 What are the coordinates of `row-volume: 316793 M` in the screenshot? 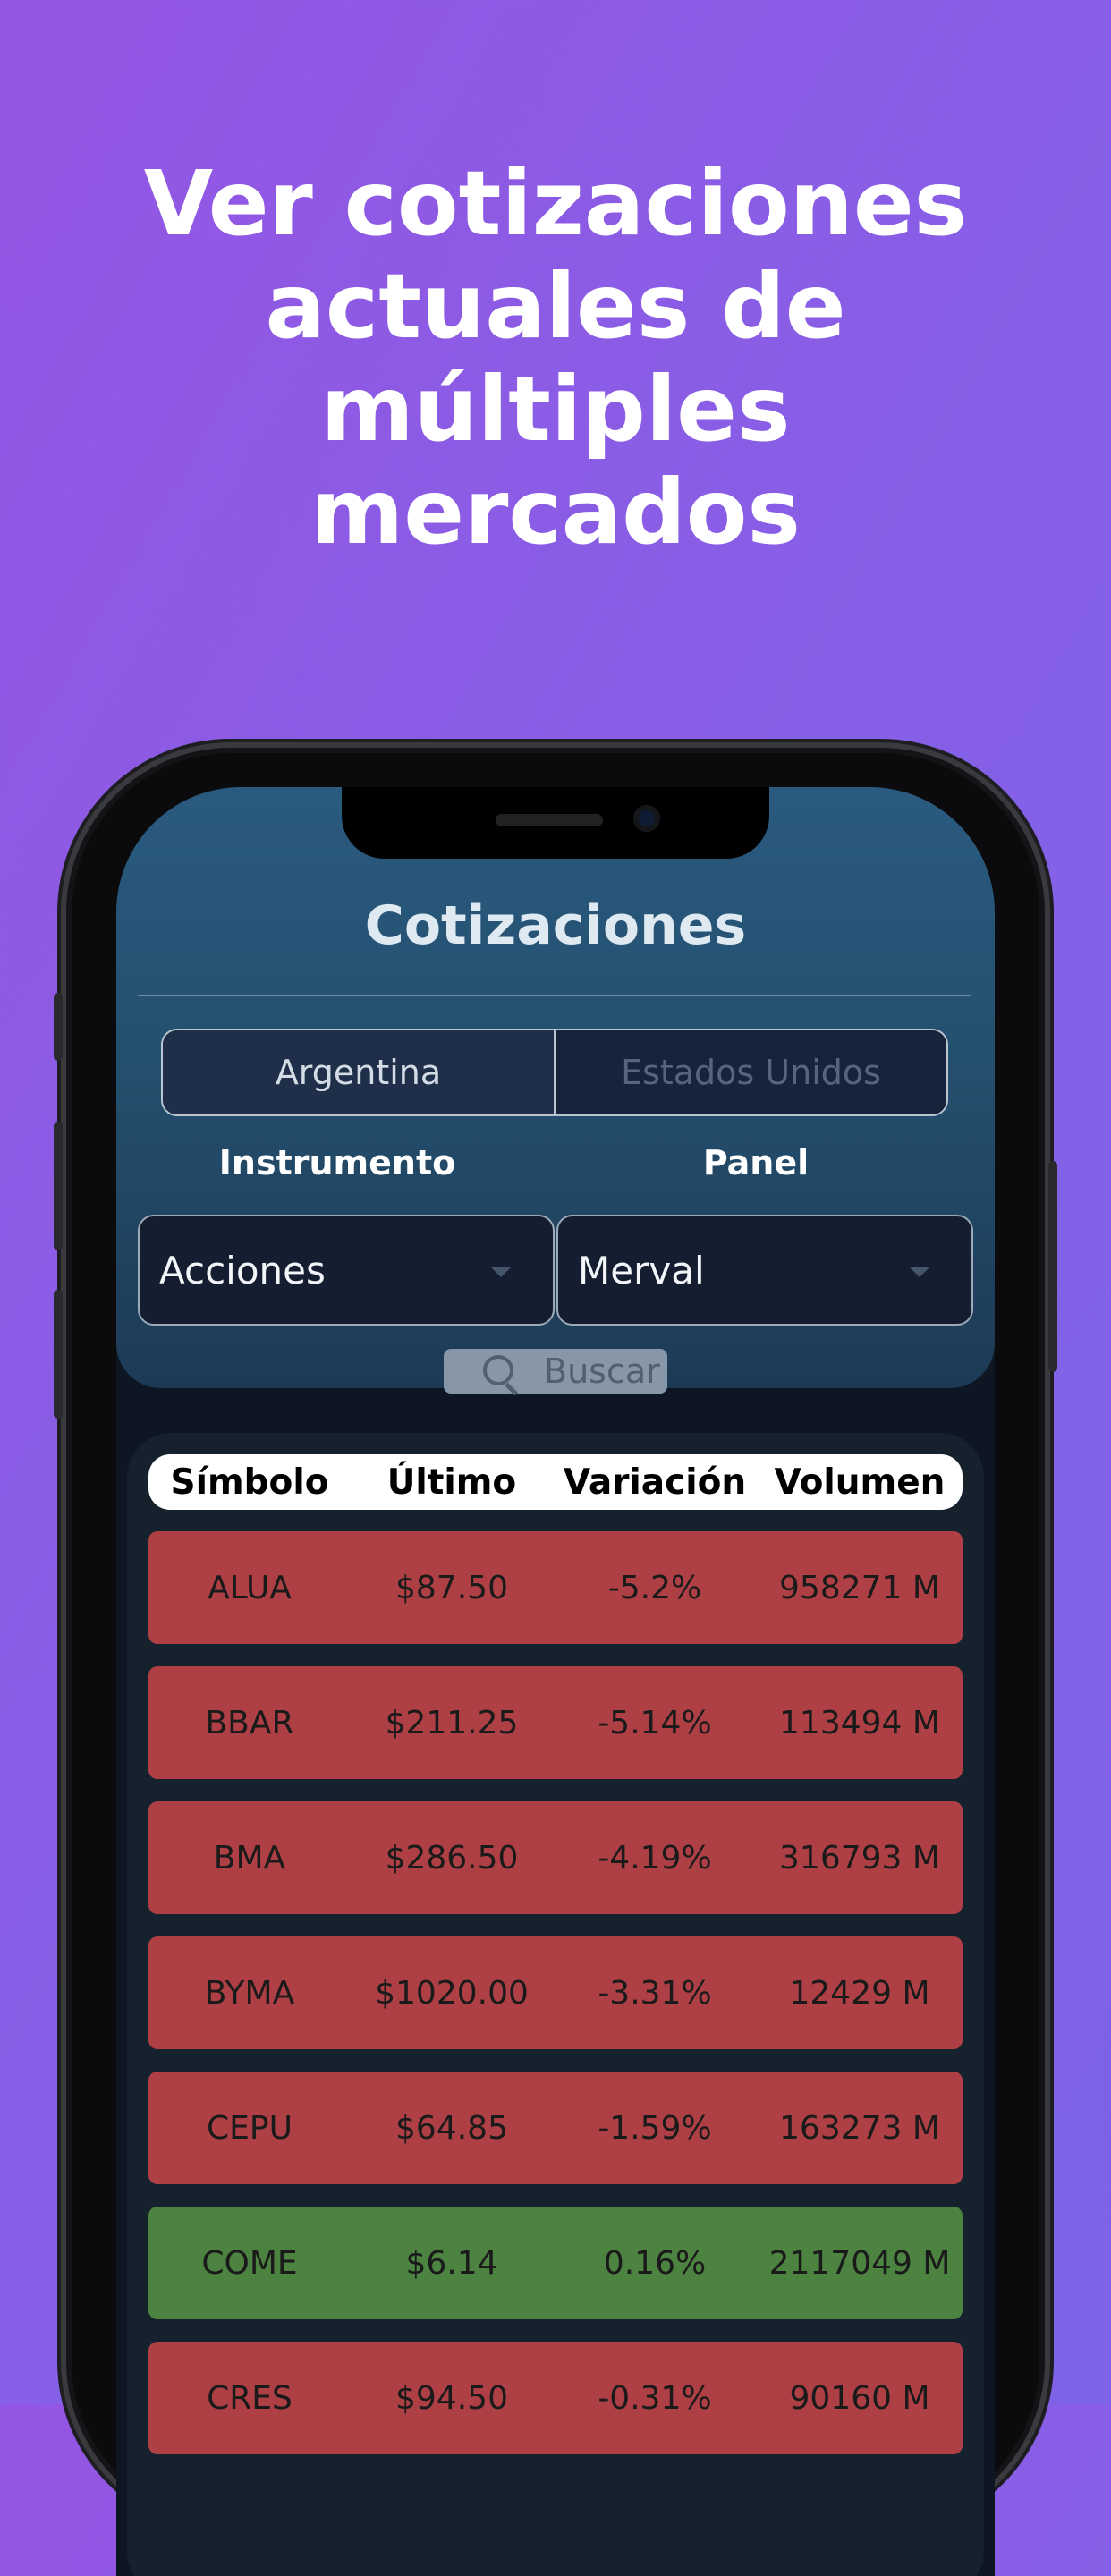 It's located at (859, 1858).